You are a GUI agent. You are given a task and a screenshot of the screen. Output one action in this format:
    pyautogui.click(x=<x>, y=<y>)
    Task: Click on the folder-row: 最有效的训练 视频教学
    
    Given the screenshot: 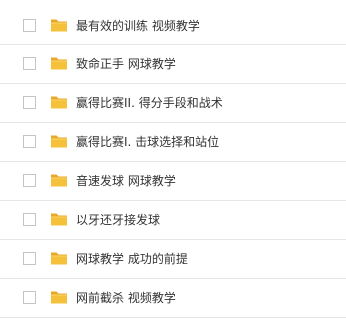 What is the action you would take?
    pyautogui.click(x=173, y=26)
    